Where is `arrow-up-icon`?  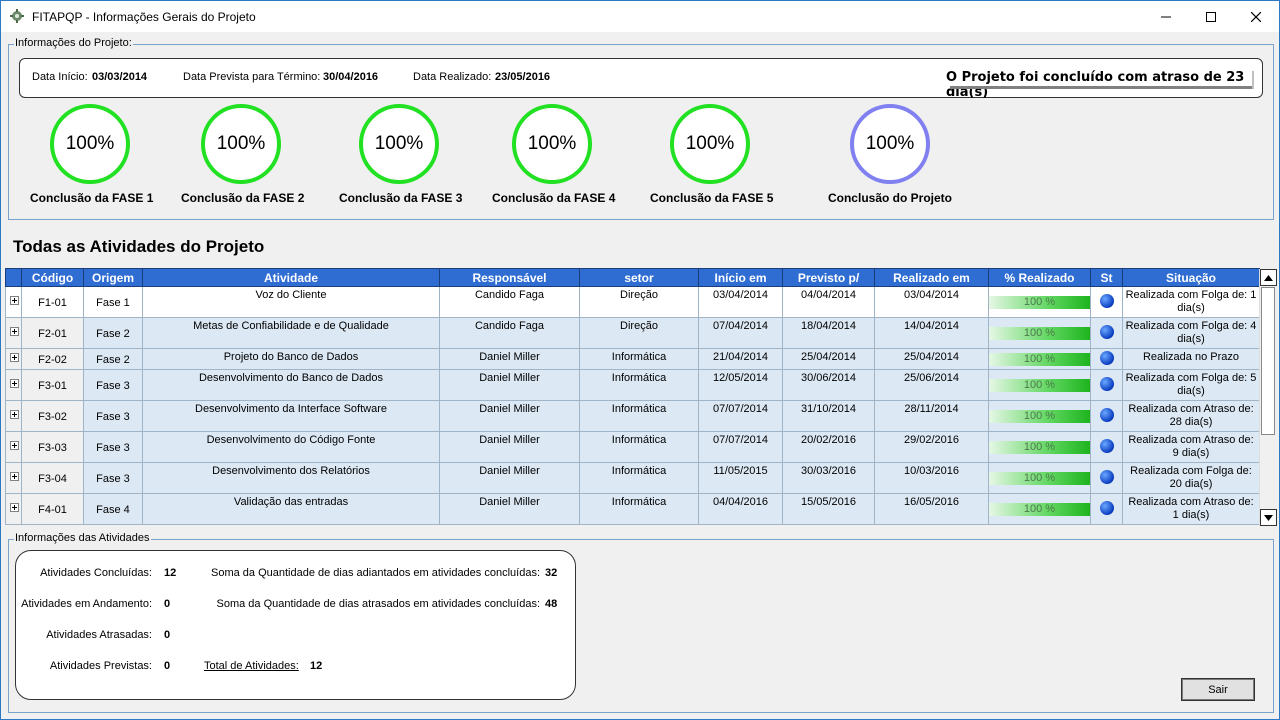
arrow-up-icon is located at coordinates (1268, 277).